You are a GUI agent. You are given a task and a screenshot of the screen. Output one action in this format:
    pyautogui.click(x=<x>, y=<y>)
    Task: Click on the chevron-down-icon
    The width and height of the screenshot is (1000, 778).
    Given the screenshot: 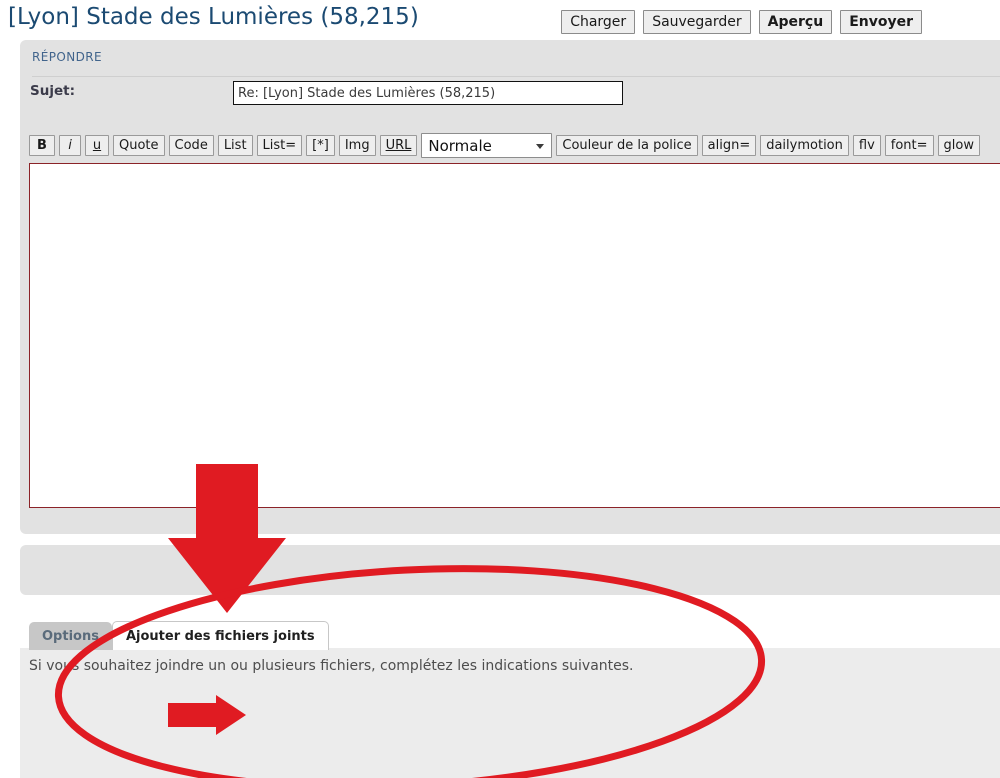 What is the action you would take?
    pyautogui.click(x=540, y=146)
    